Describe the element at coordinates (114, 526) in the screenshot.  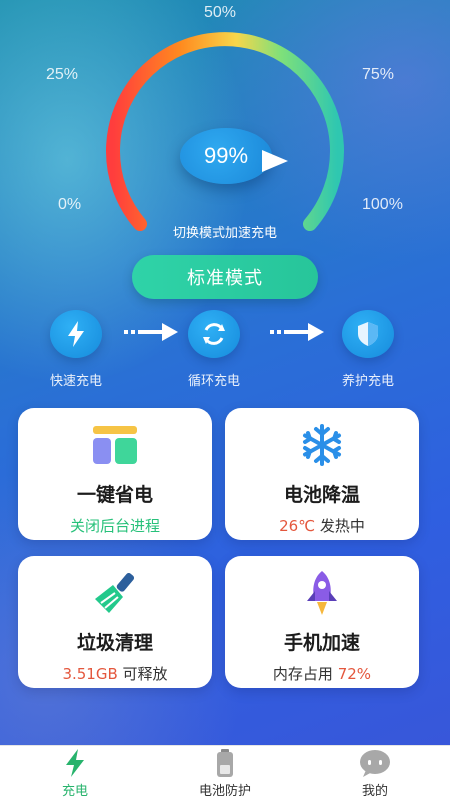
I see `card-power-save-sub: 关闭后台进程` at that location.